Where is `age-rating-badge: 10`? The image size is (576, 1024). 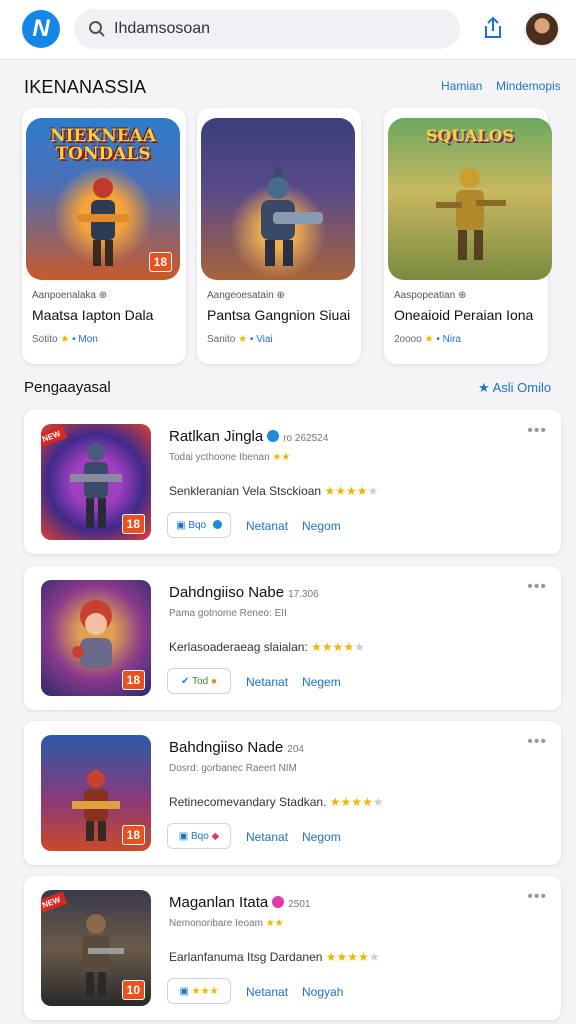 age-rating-badge: 10 is located at coordinates (133, 990).